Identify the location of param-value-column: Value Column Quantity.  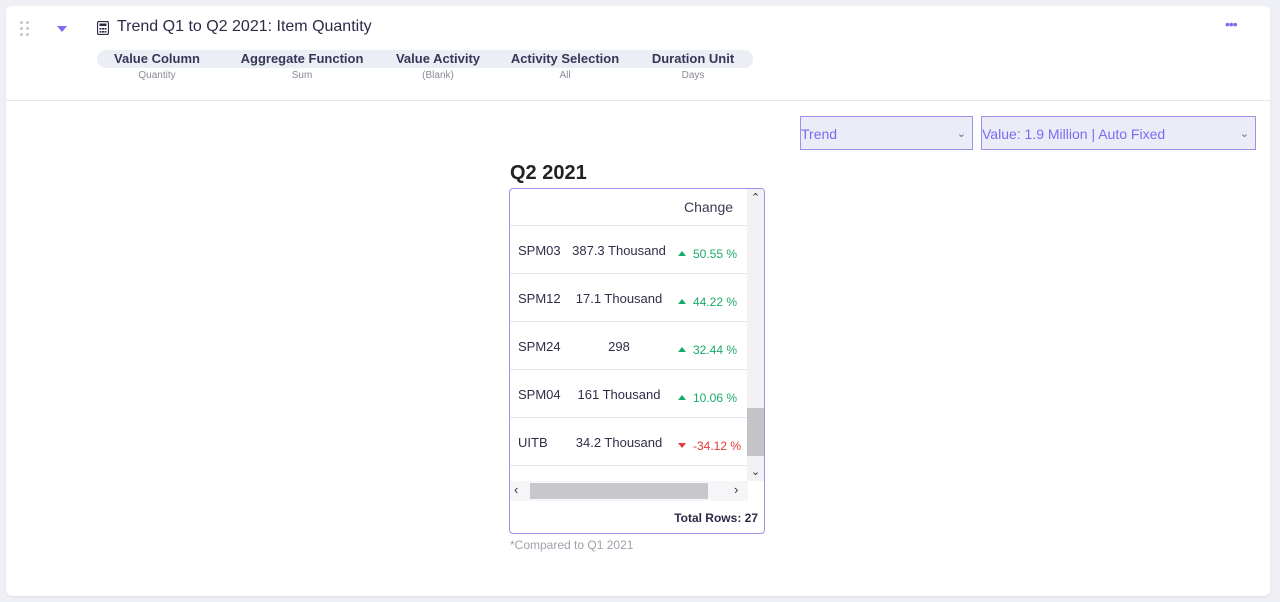
(157, 65).